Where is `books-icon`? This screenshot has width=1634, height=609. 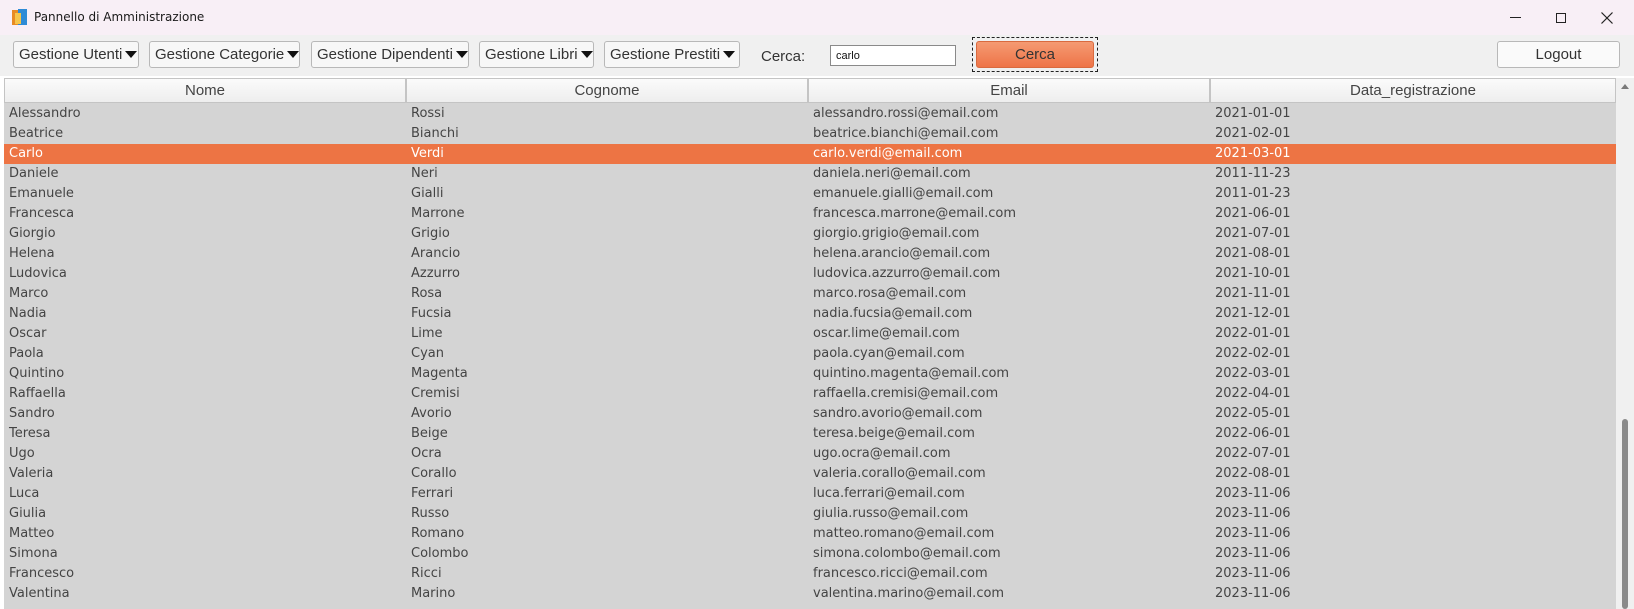
books-icon is located at coordinates (20, 17).